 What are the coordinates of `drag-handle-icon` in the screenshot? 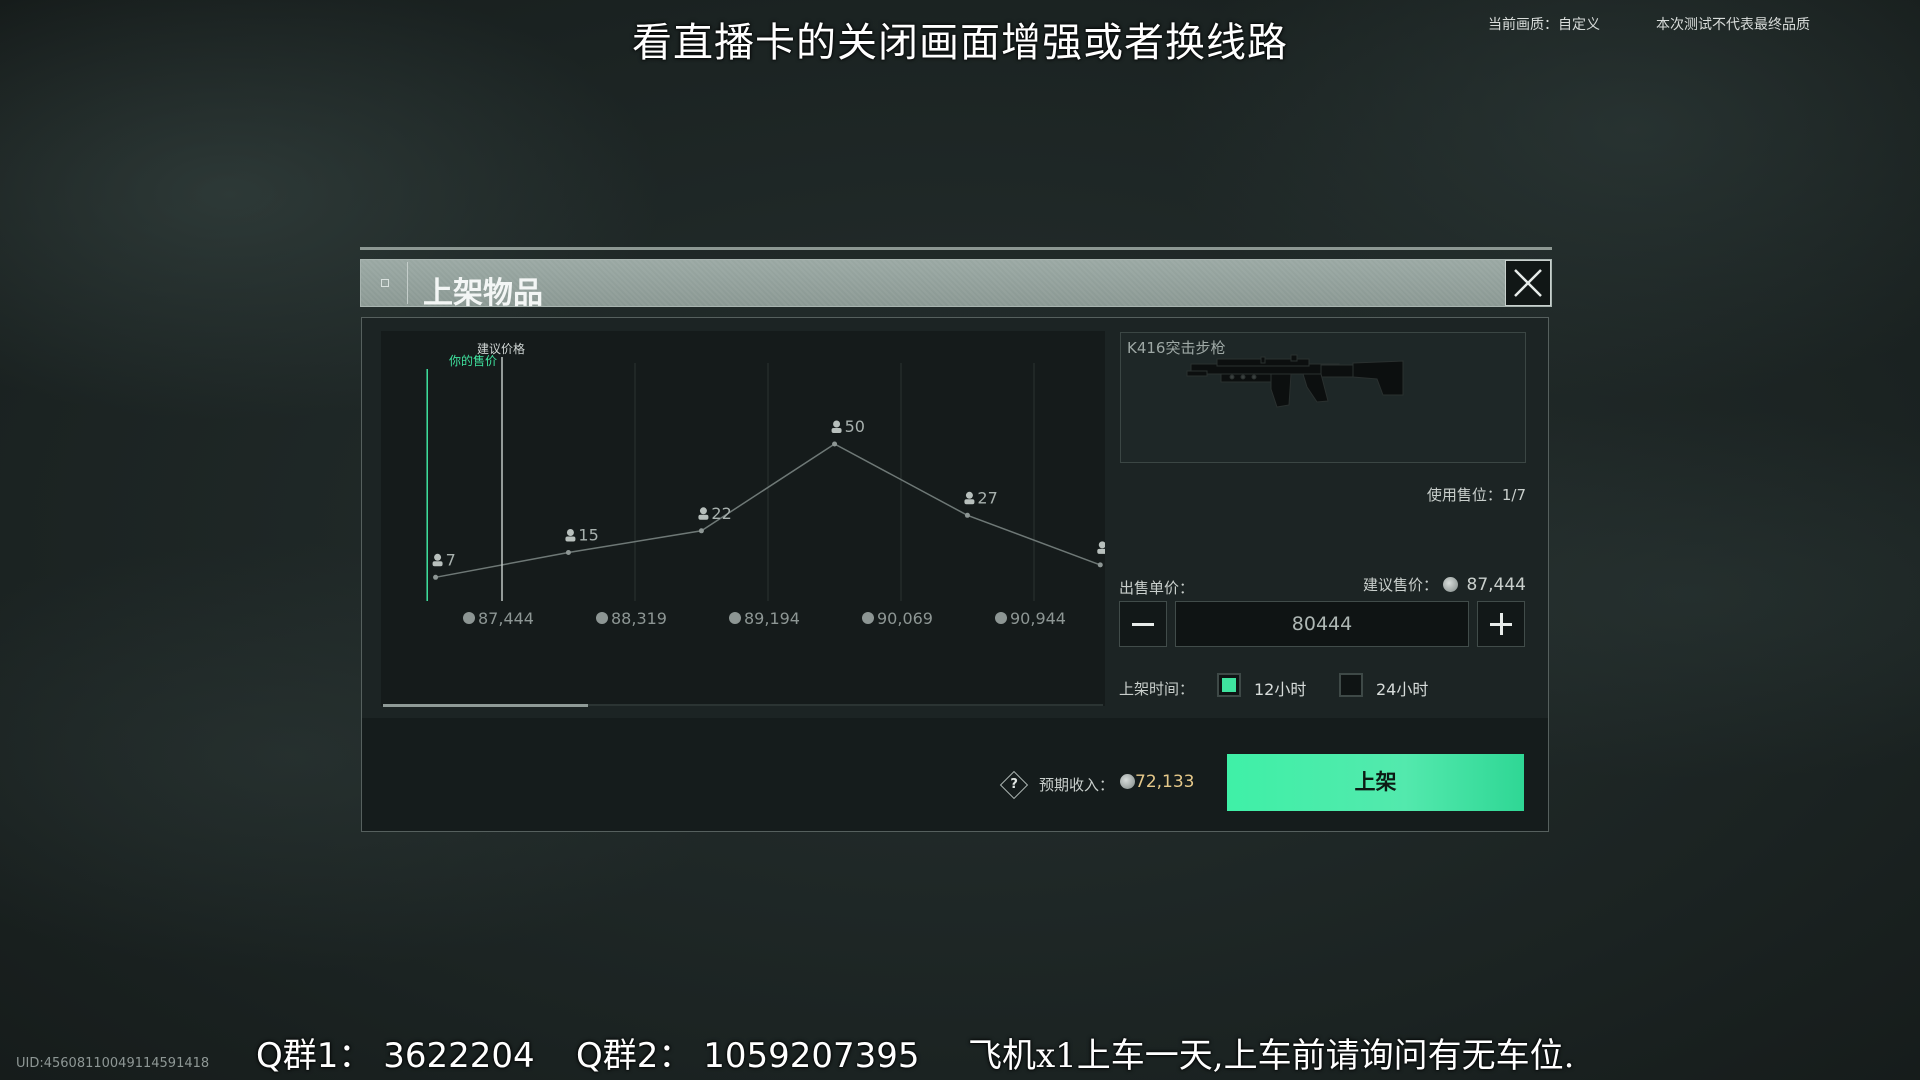 It's located at (385, 283).